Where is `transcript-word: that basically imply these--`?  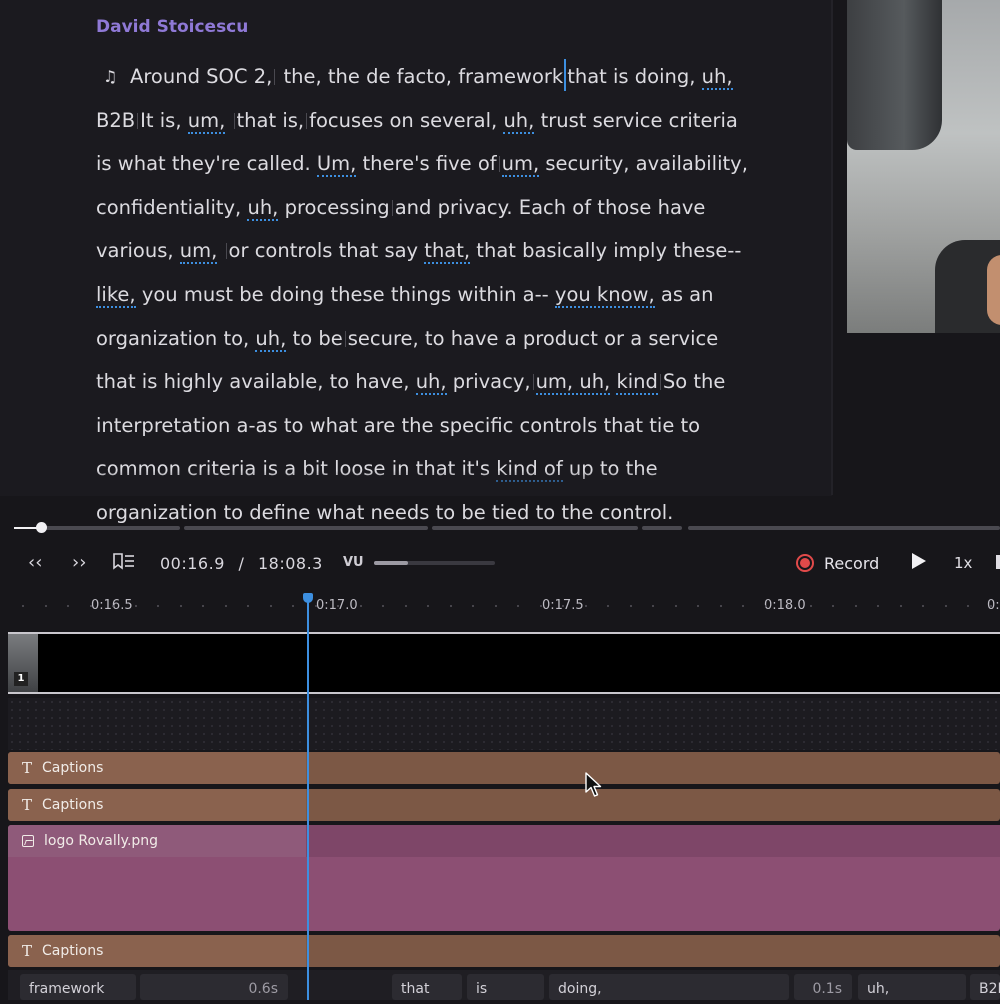
transcript-word: that basically imply these-- is located at coordinates (605, 250).